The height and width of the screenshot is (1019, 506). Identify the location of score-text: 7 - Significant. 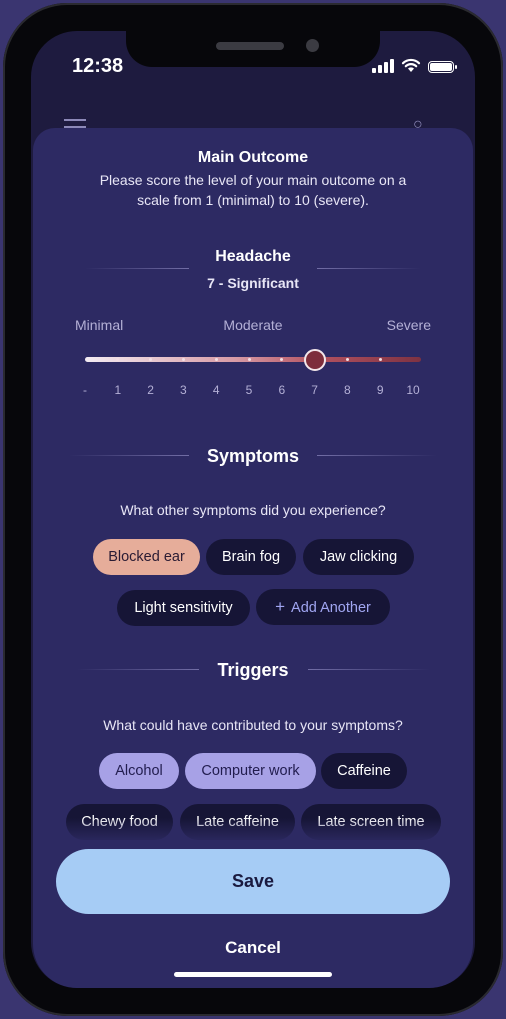
(253, 283).